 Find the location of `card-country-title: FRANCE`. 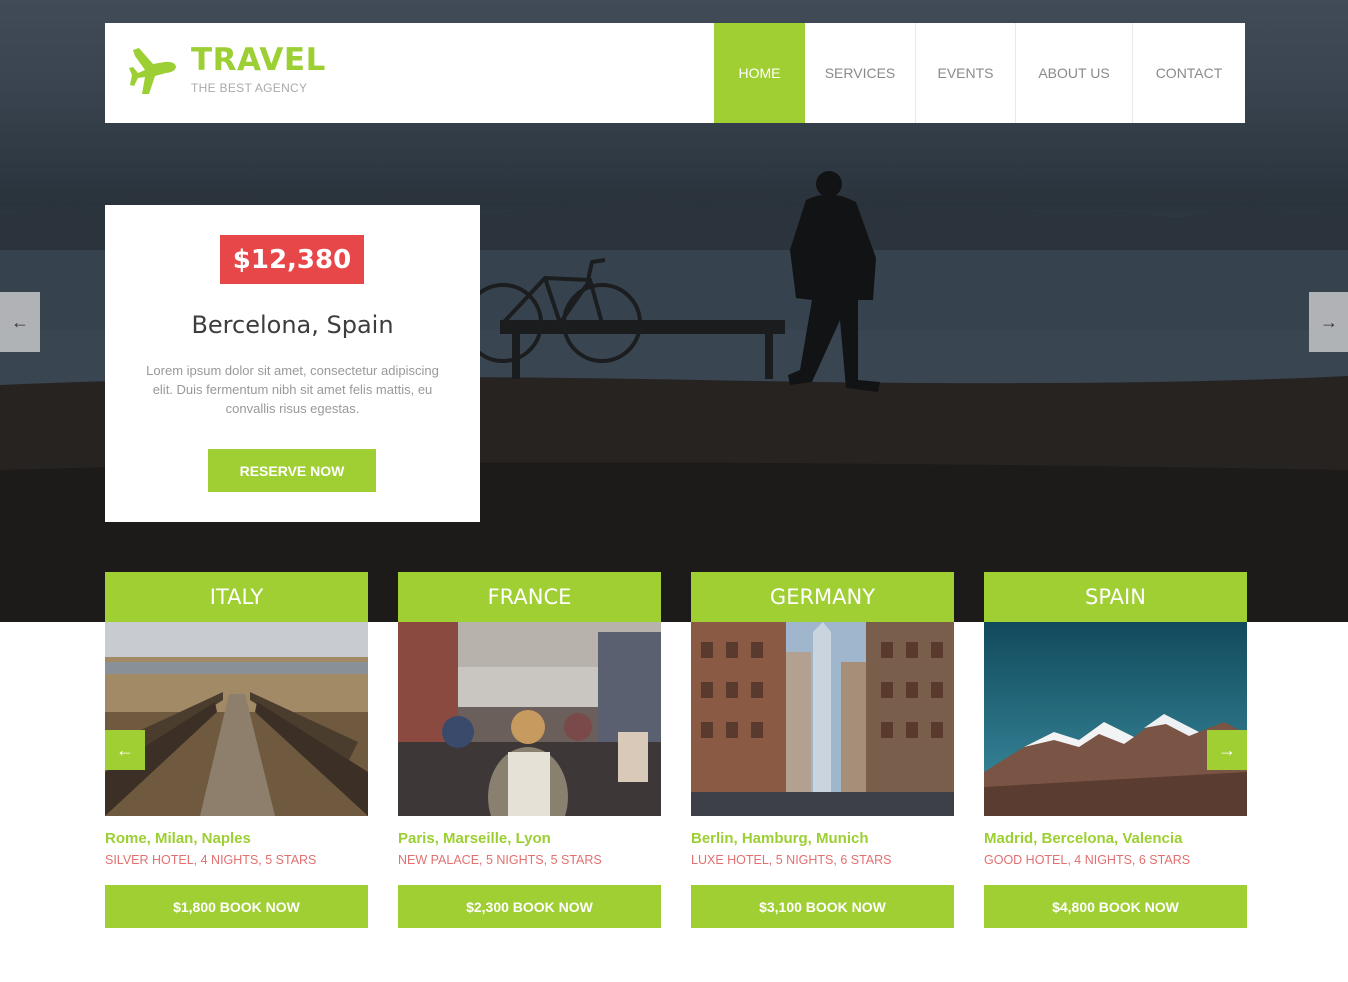

card-country-title: FRANCE is located at coordinates (529, 597).